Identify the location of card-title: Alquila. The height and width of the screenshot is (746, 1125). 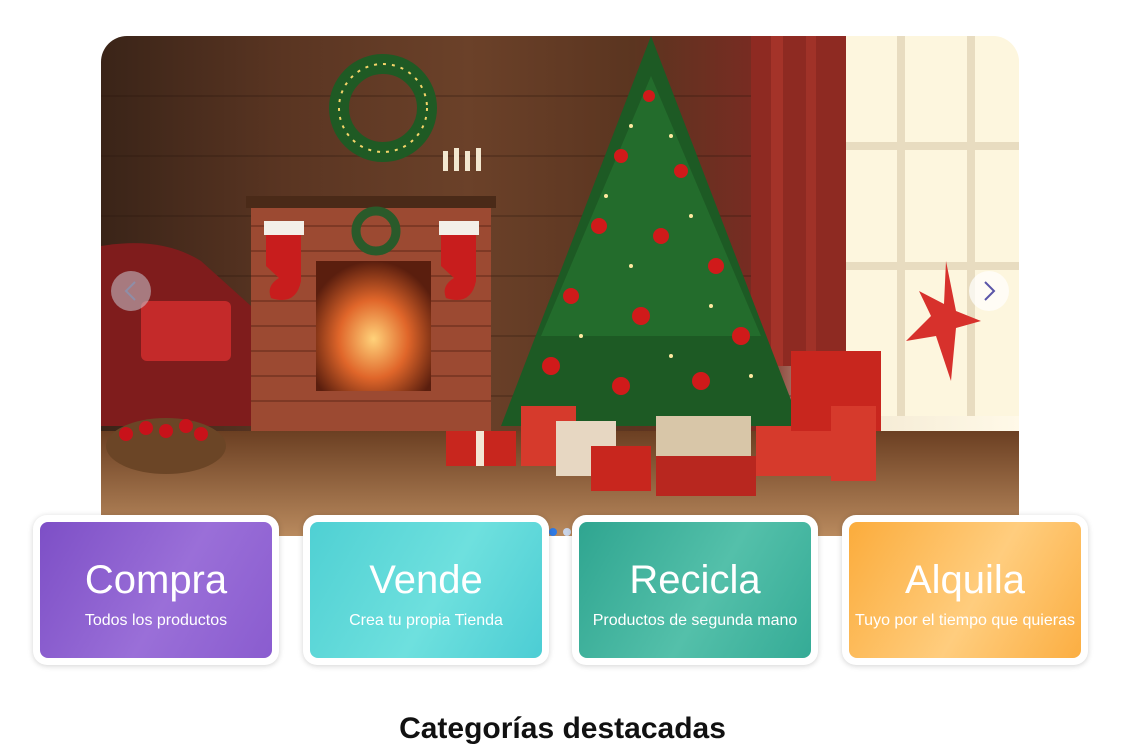
(965, 580).